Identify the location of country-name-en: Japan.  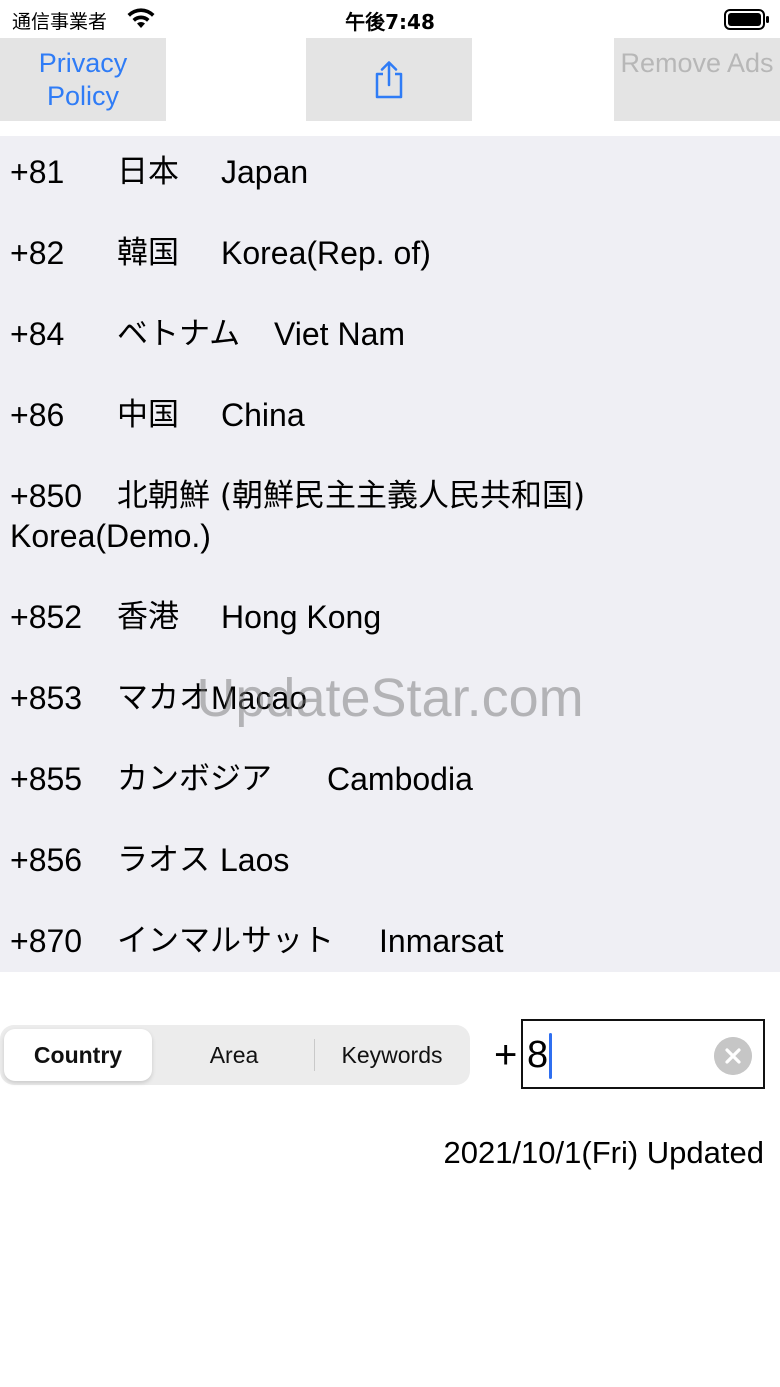
(265, 172).